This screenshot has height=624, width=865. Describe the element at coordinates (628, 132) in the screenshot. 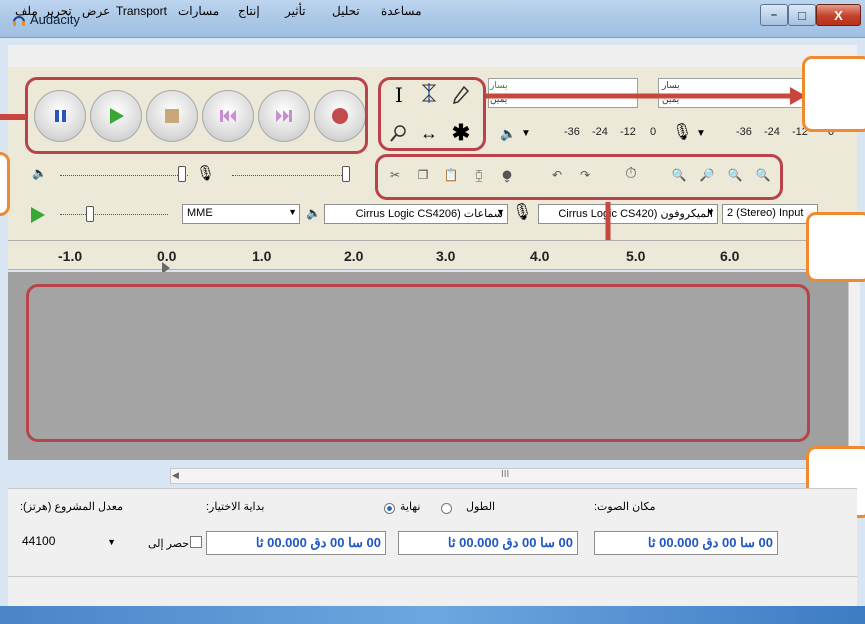

I see `play-scale-tick: -12` at that location.